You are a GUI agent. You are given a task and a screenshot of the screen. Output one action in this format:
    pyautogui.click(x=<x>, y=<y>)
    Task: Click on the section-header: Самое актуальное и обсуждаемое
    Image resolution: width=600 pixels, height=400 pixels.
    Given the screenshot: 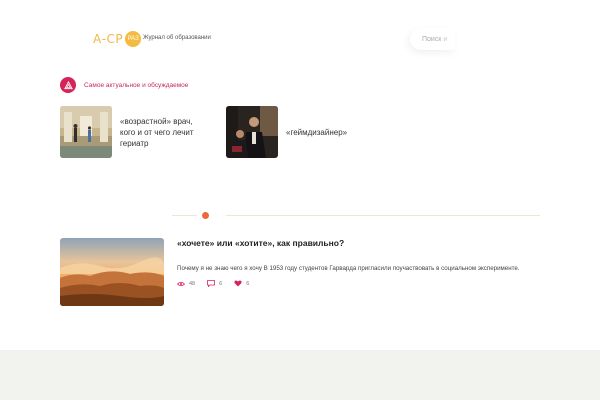 What is the action you would take?
    pyautogui.click(x=124, y=85)
    